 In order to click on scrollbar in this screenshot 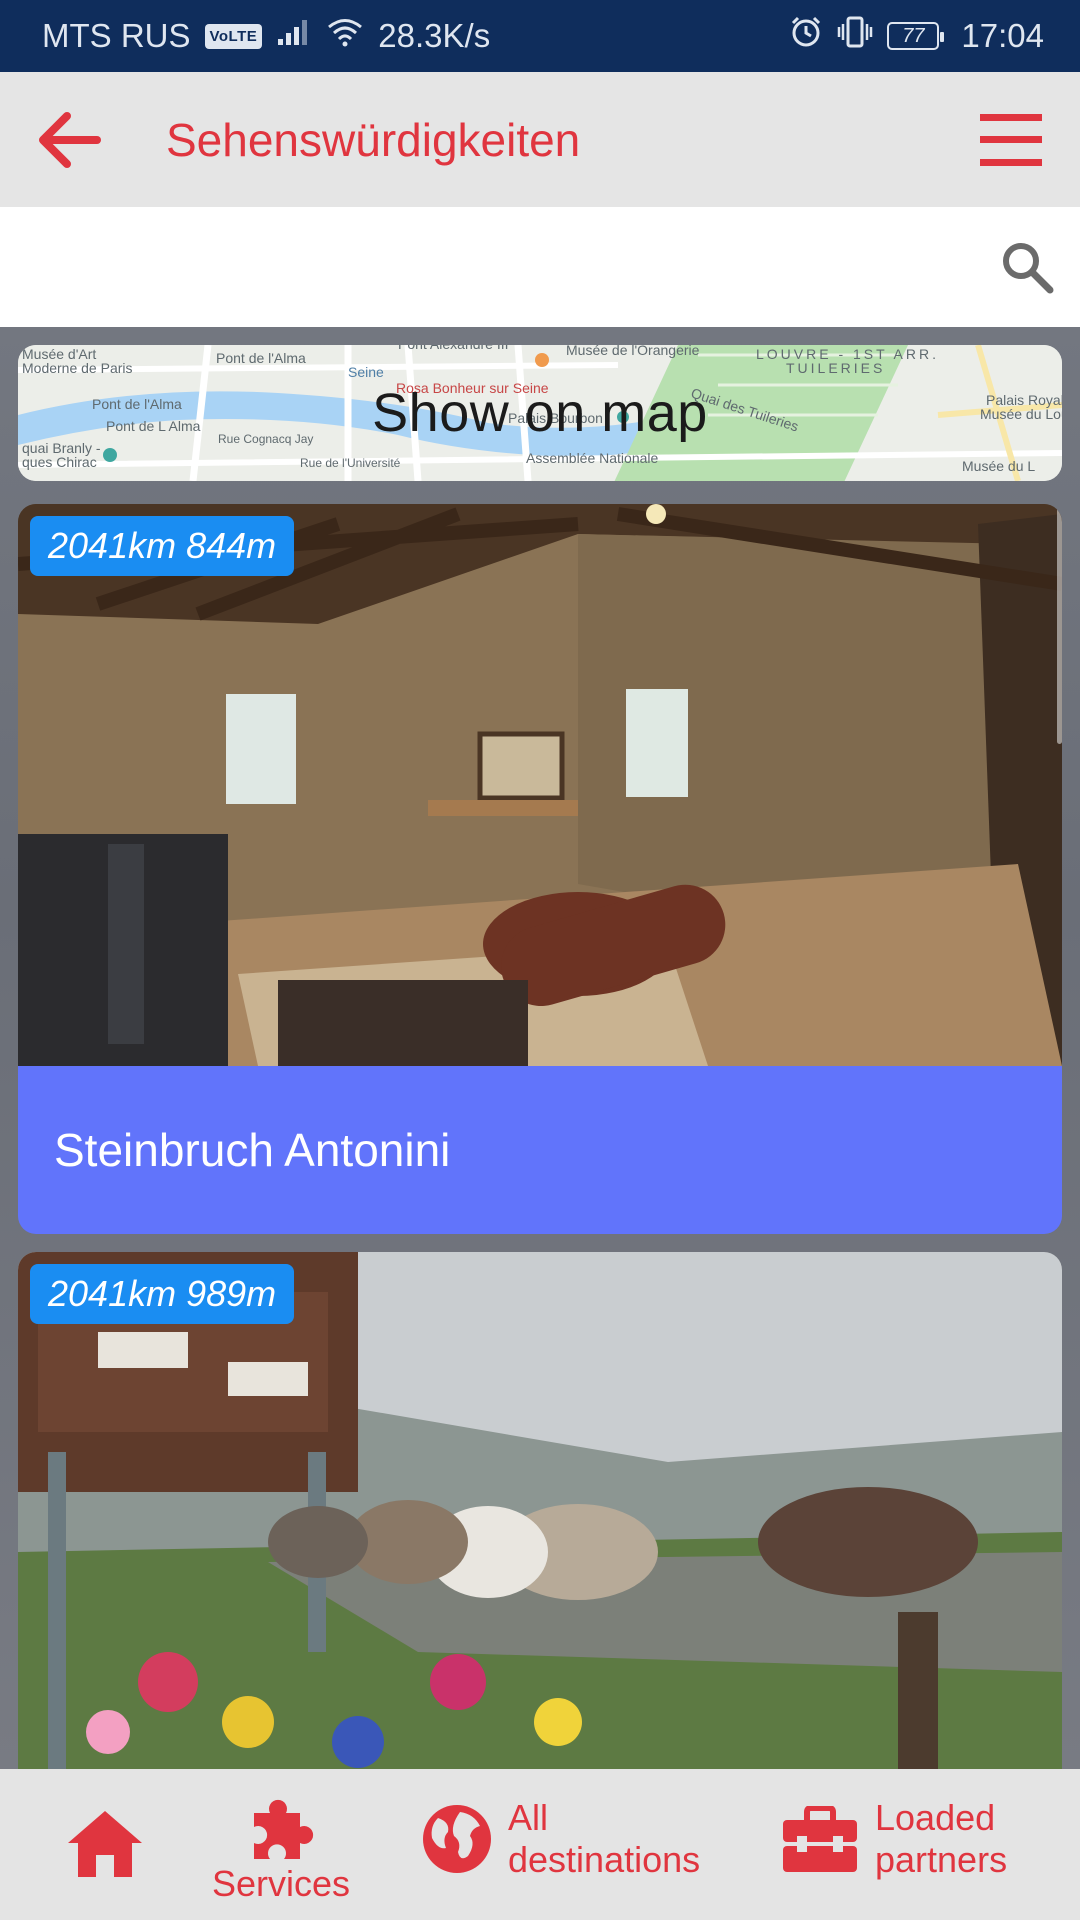, I will do `click(1059, 624)`.